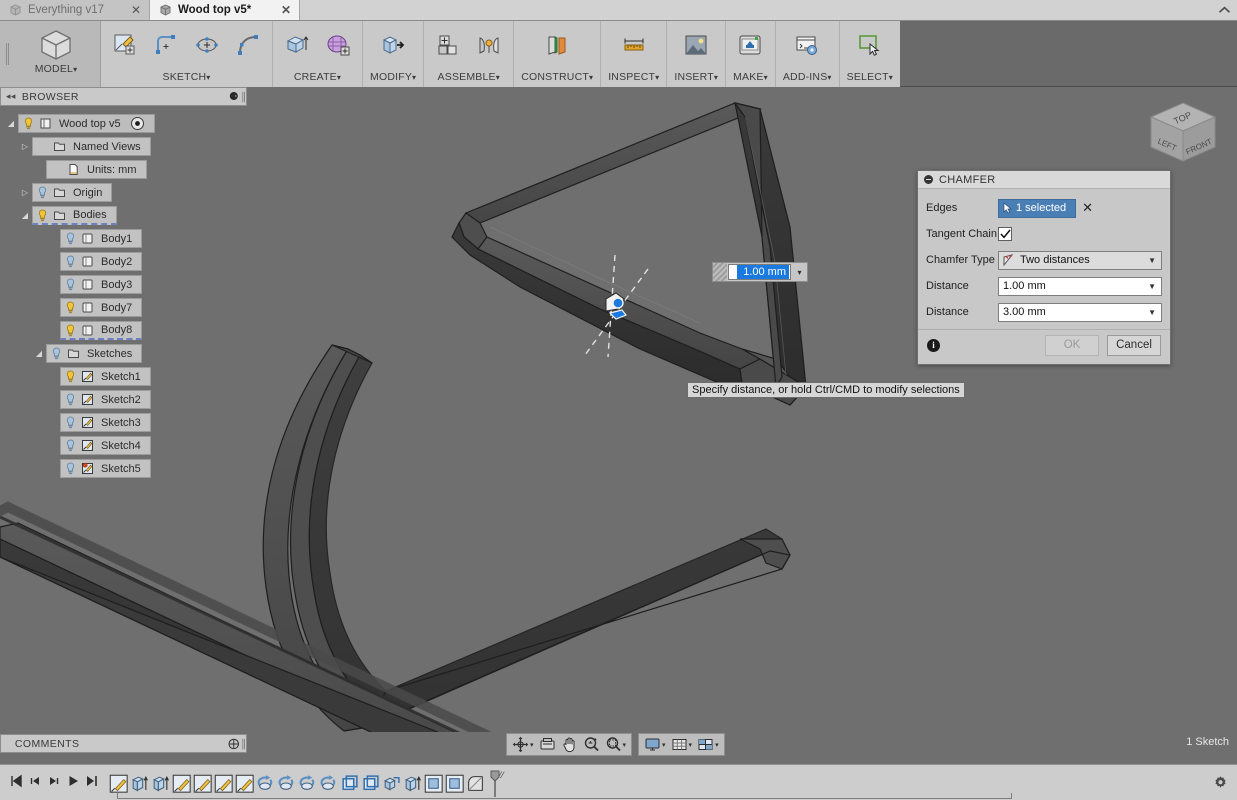 Image resolution: width=1237 pixels, height=800 pixels. What do you see at coordinates (391, 783) in the screenshot?
I see `timeline-feature-combine` at bounding box center [391, 783].